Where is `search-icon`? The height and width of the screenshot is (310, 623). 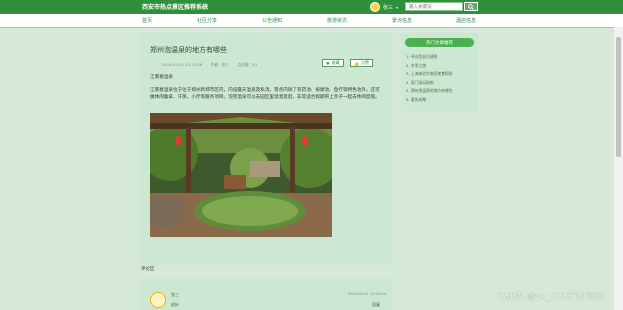
search-icon is located at coordinates (471, 6).